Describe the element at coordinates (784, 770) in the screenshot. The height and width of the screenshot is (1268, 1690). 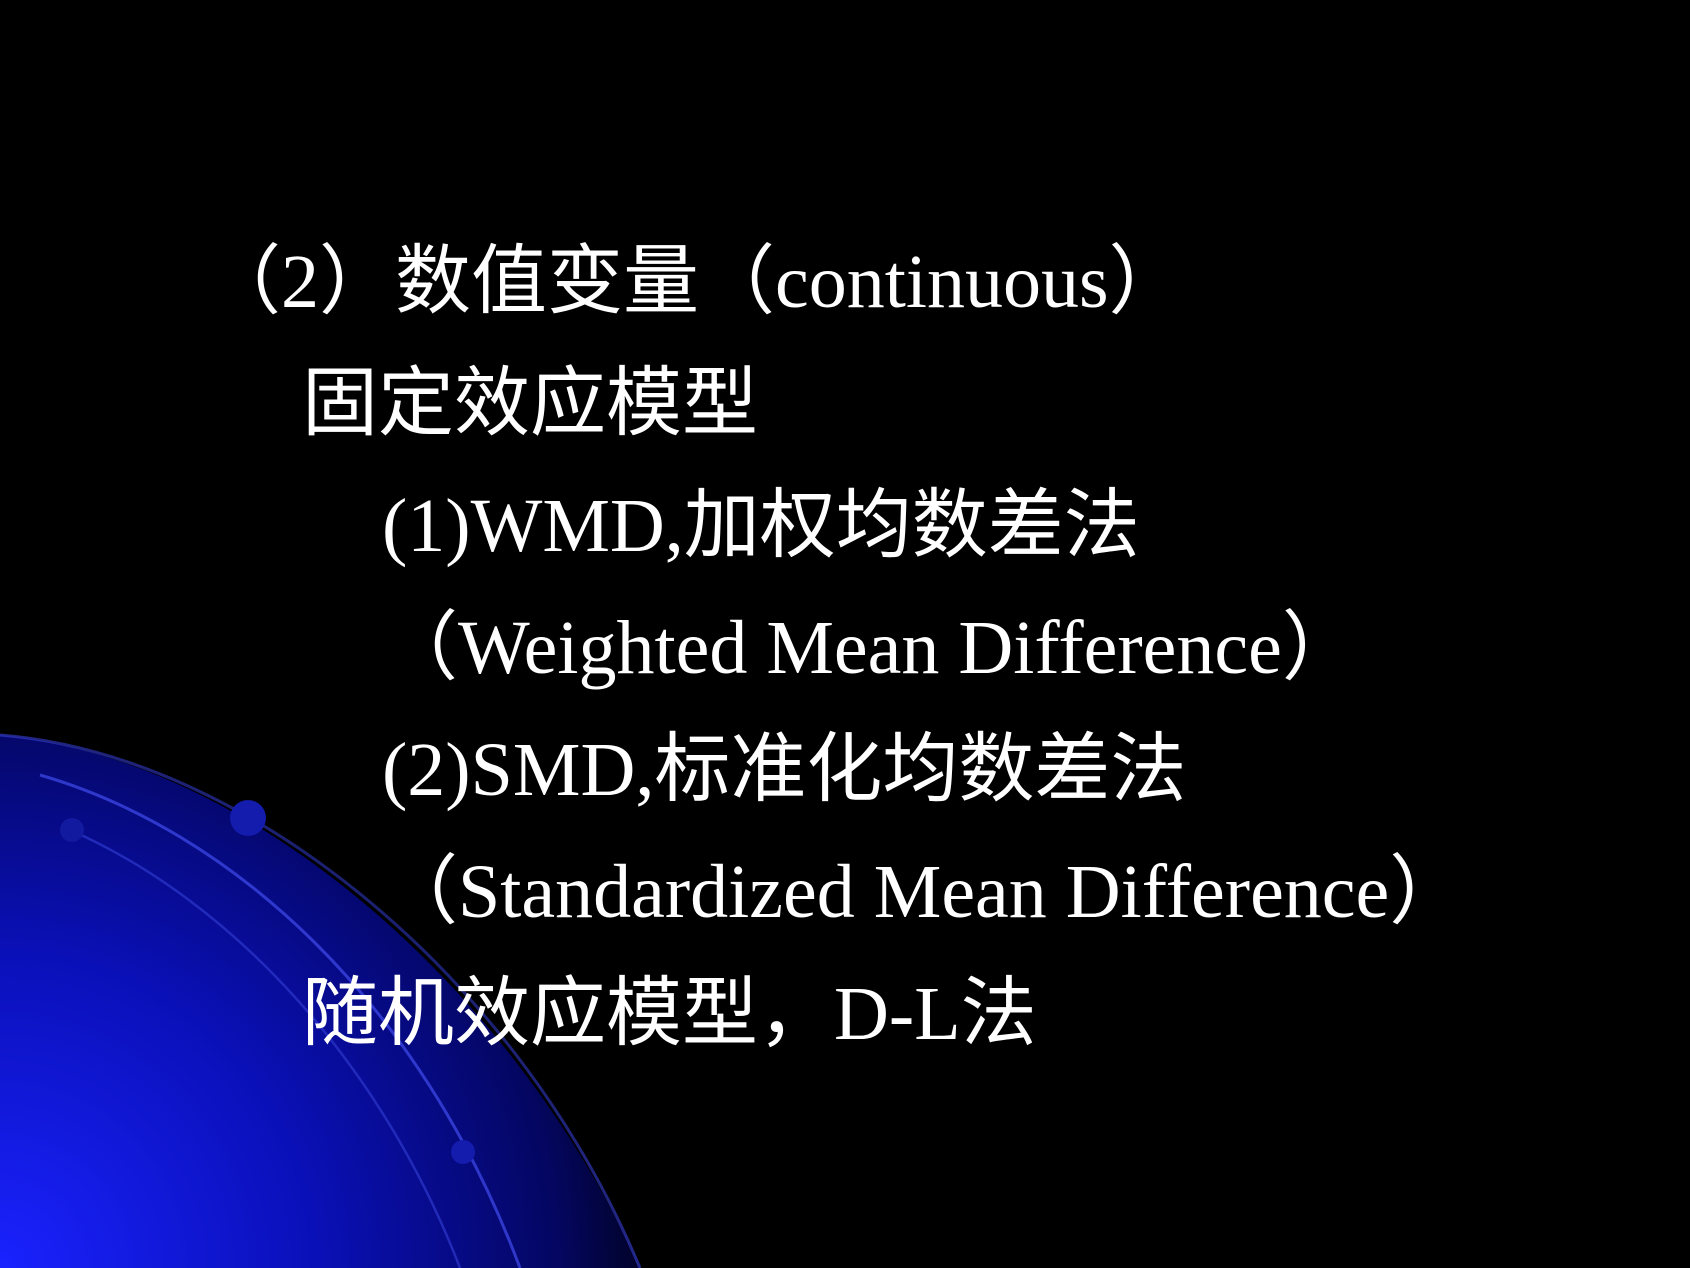
I see `slide-line-smd: (2)SMD,标准化均数差法` at that location.